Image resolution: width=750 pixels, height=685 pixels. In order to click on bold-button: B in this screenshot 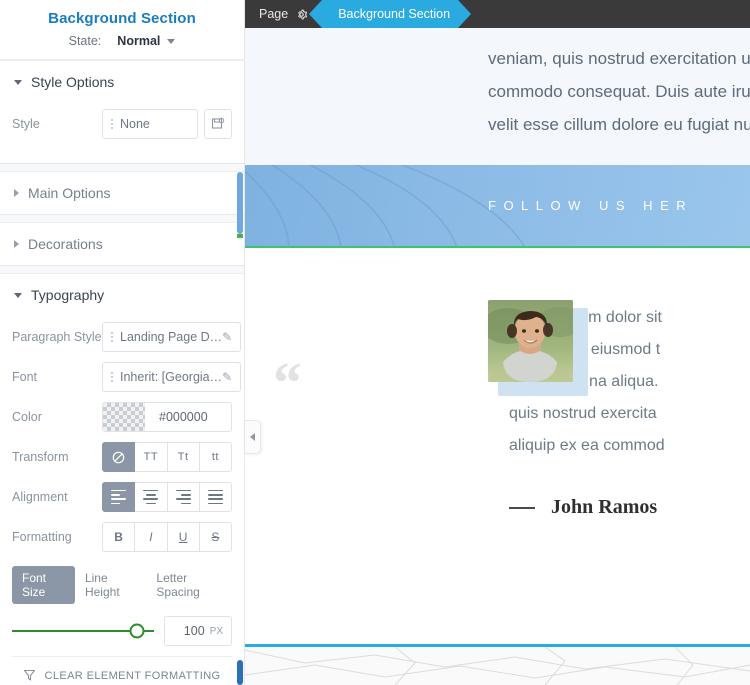, I will do `click(119, 537)`.